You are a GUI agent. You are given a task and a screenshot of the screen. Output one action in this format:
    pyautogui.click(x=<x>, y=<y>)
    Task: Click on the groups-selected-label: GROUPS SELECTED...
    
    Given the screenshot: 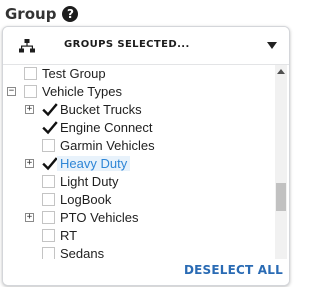 What is the action you would take?
    pyautogui.click(x=127, y=44)
    